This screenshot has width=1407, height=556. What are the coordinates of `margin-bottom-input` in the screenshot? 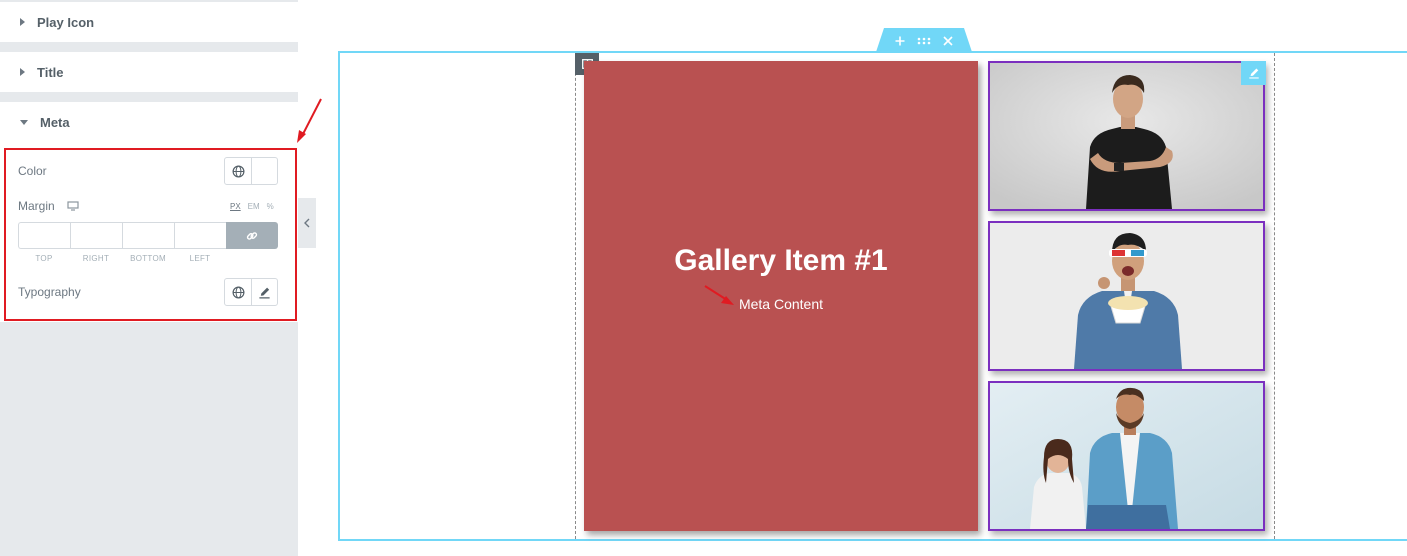 It's located at (148, 235).